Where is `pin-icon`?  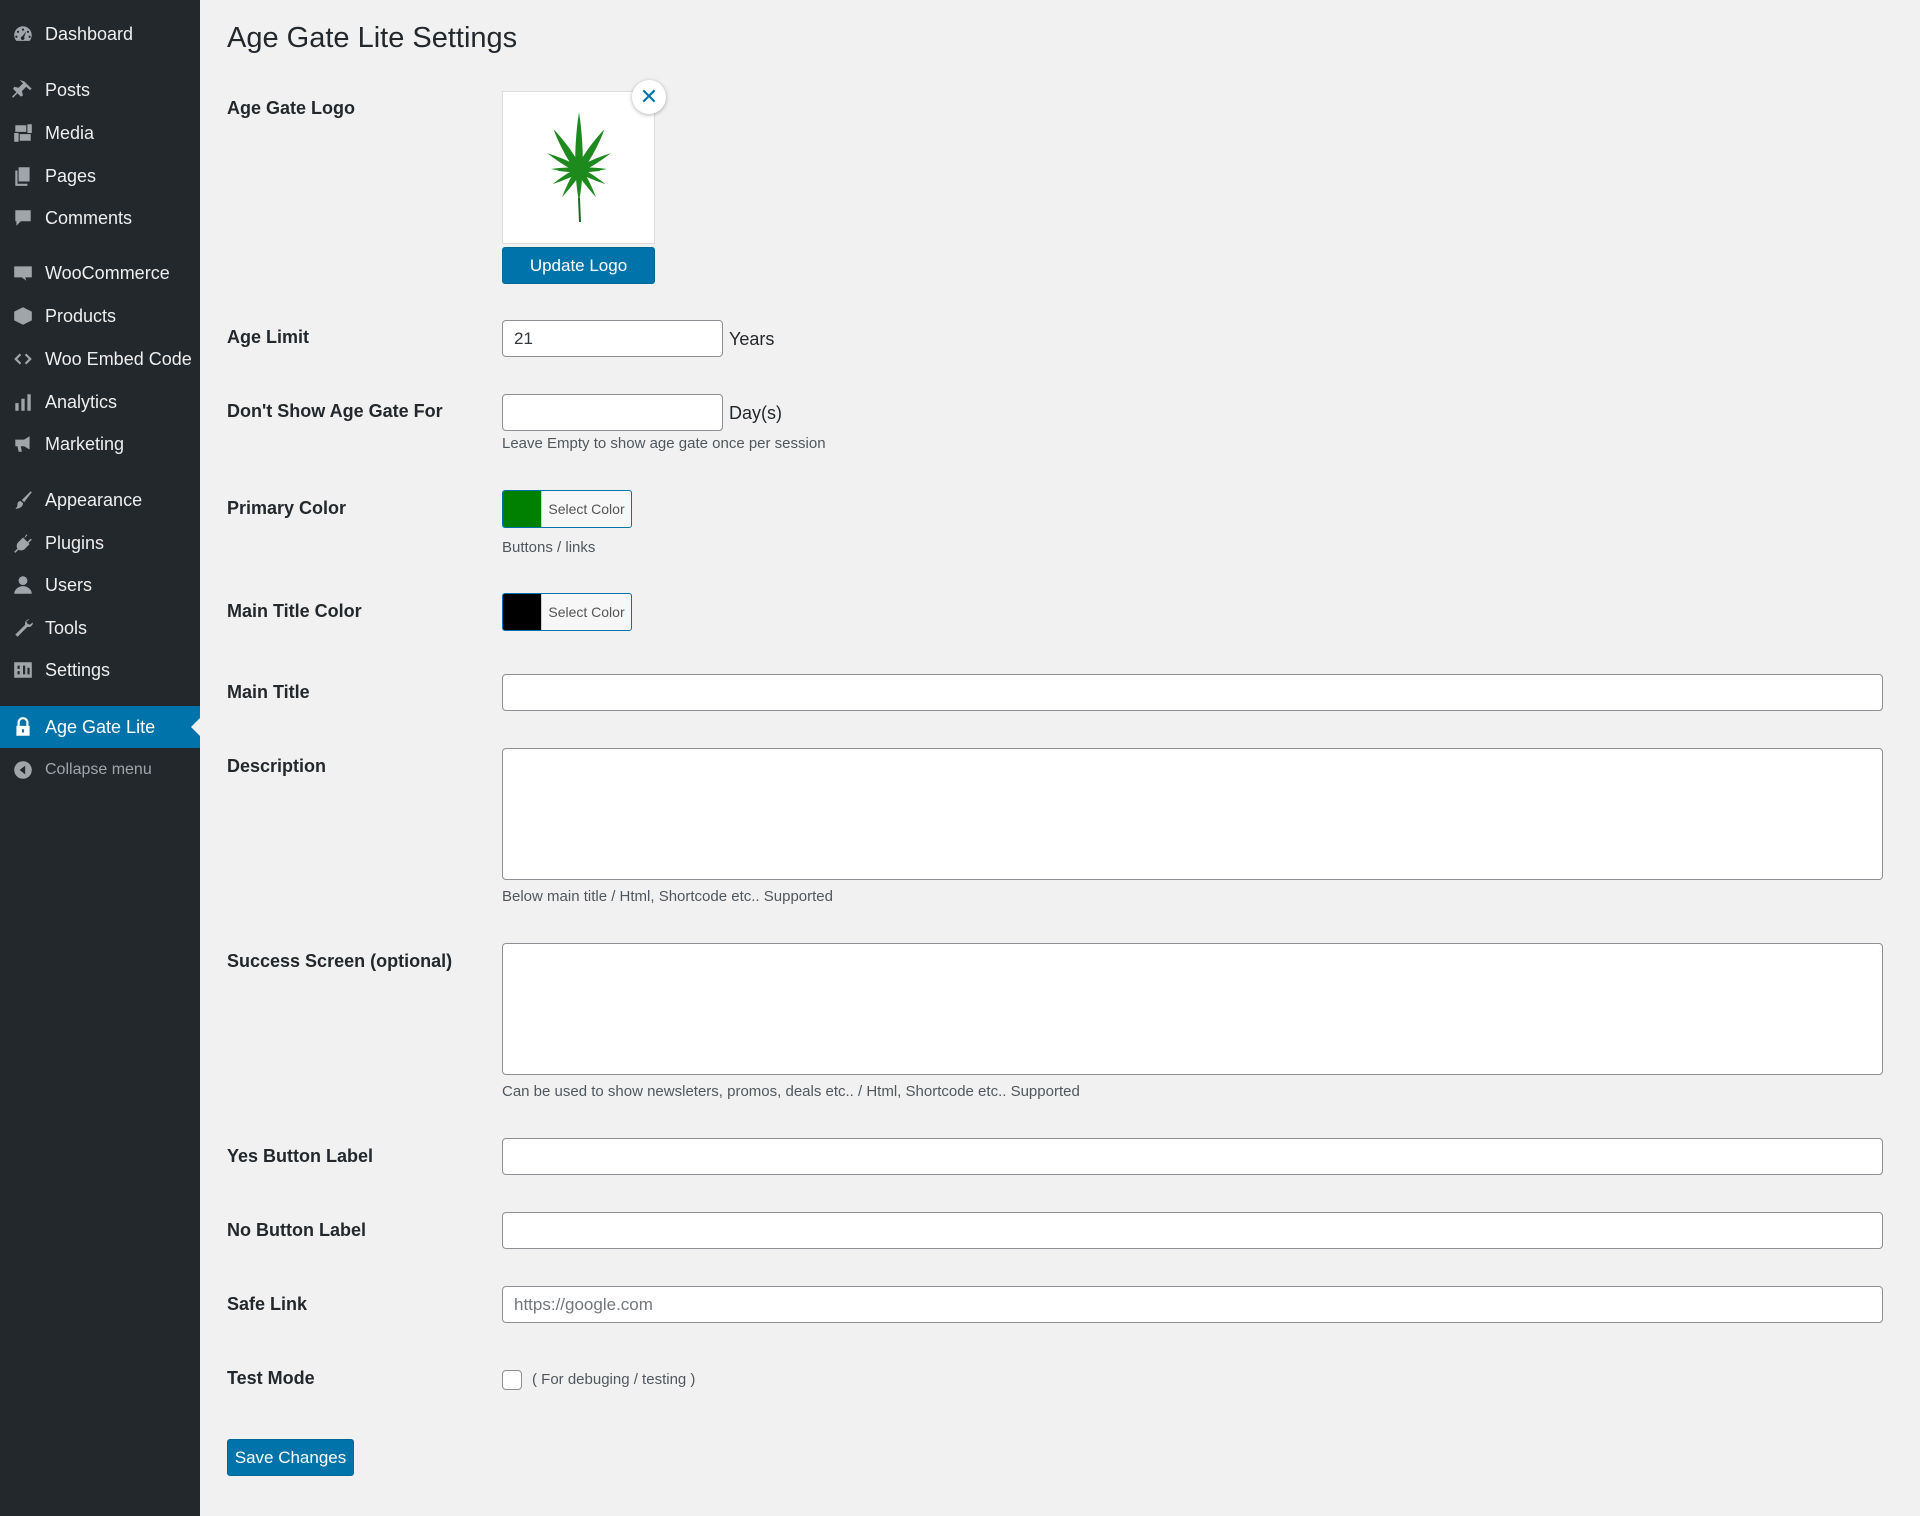 pin-icon is located at coordinates (22, 90).